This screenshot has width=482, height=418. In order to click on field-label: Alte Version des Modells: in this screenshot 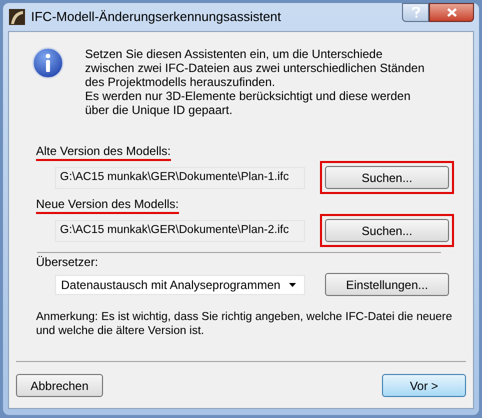, I will do `click(103, 152)`.